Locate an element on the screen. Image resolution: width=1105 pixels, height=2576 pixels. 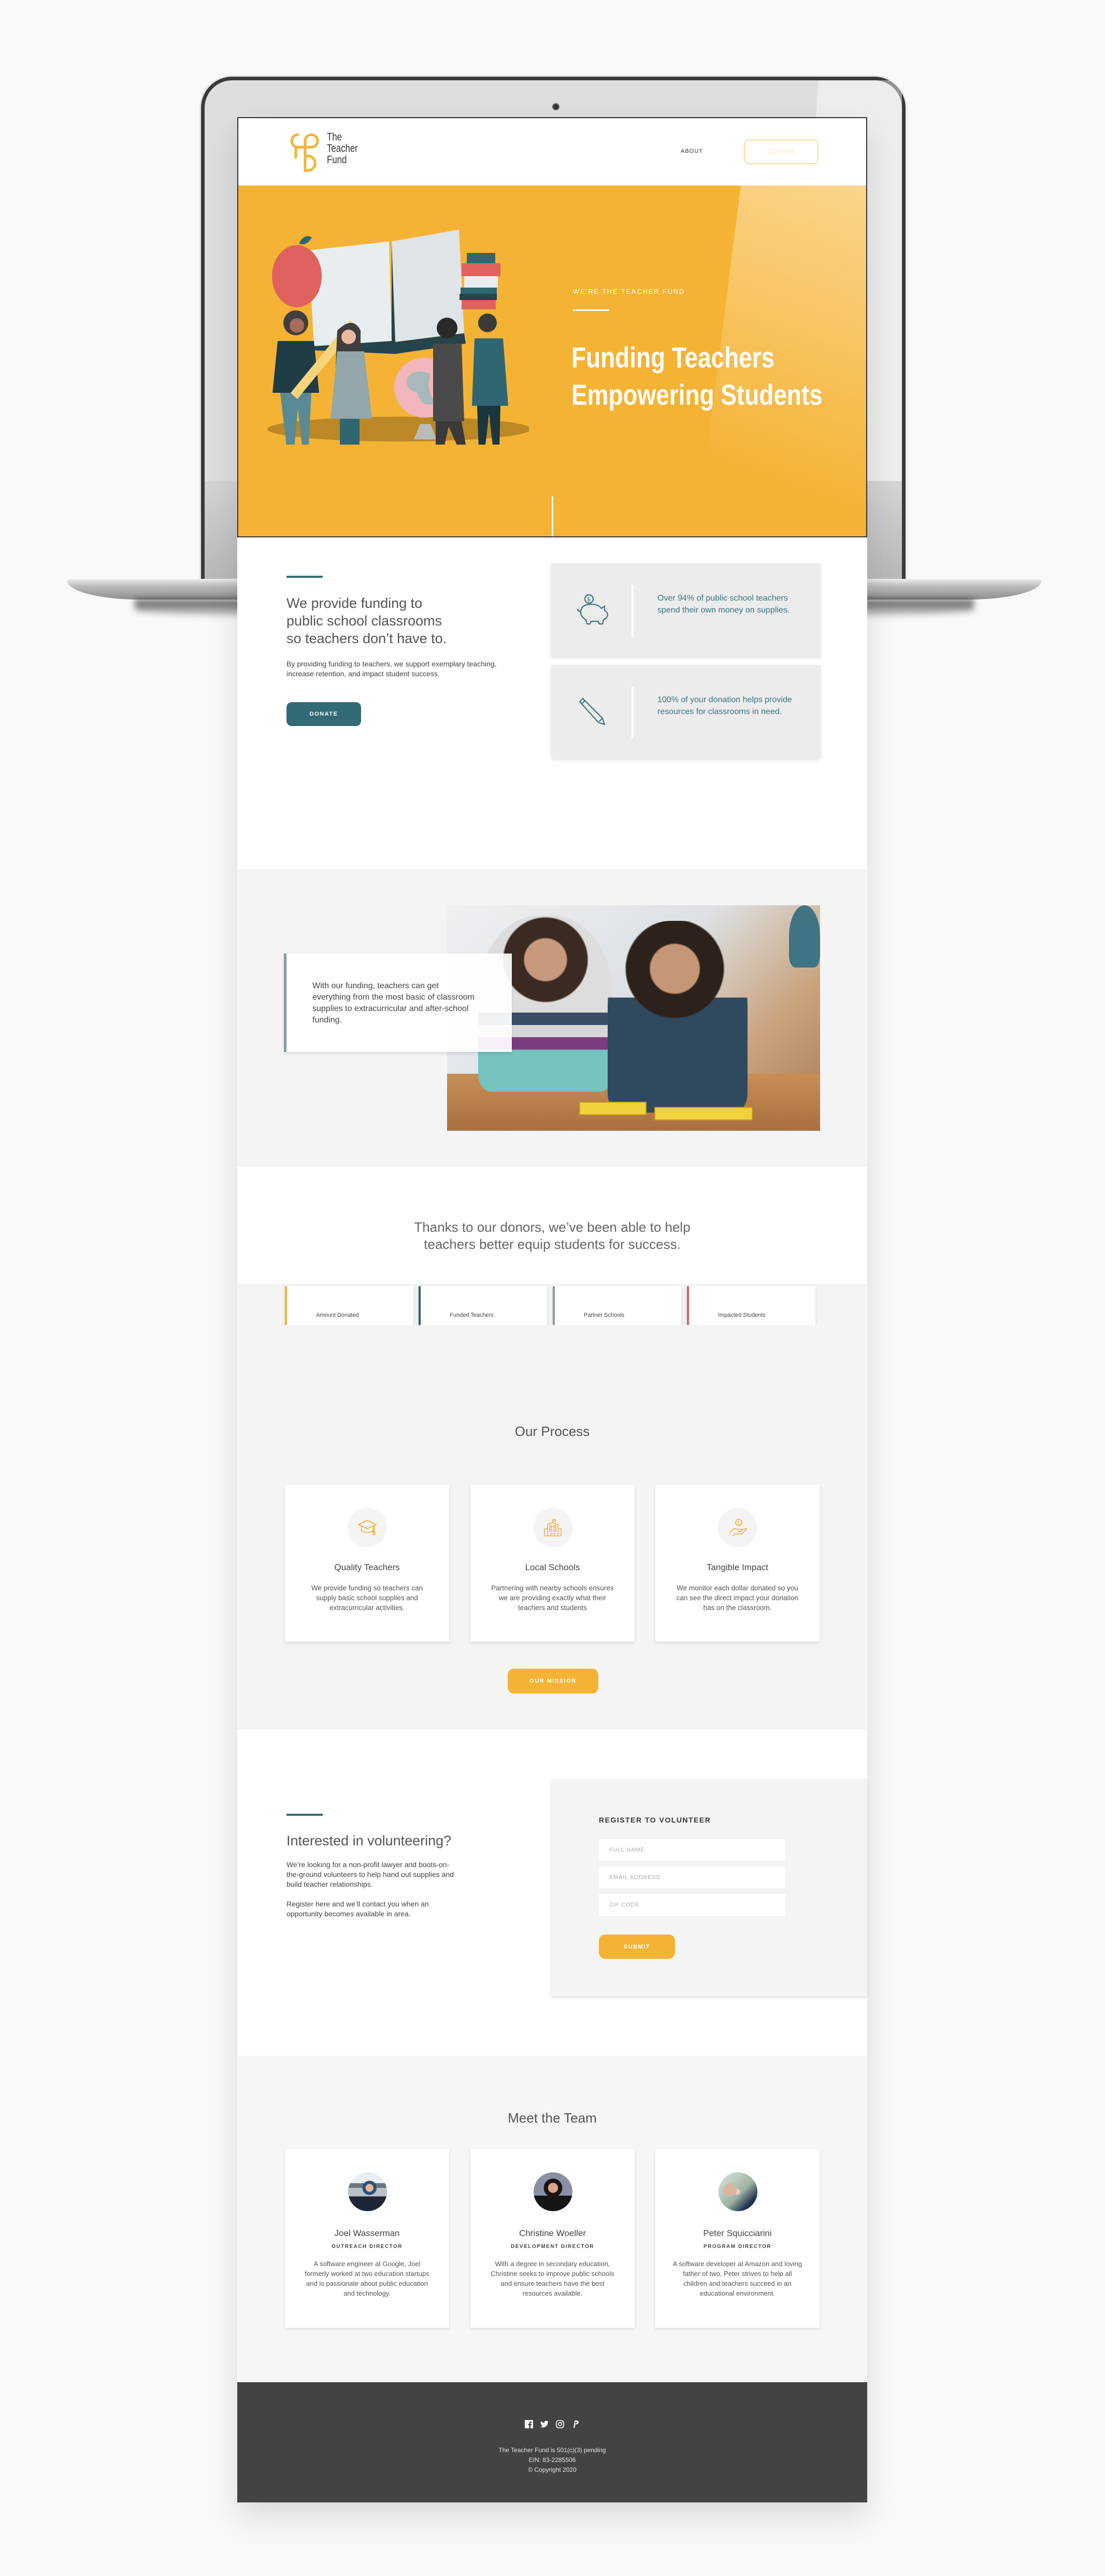
book-stack is located at coordinates (481, 258).